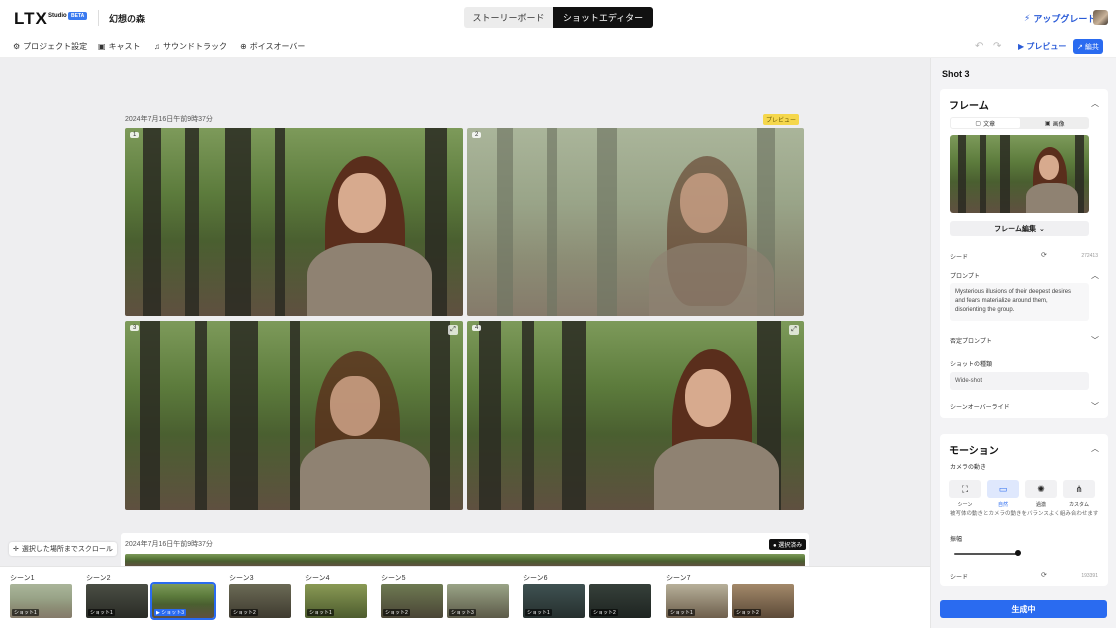  Describe the element at coordinates (956, 74) in the screenshot. I see `shot-title: Shot 3` at that location.